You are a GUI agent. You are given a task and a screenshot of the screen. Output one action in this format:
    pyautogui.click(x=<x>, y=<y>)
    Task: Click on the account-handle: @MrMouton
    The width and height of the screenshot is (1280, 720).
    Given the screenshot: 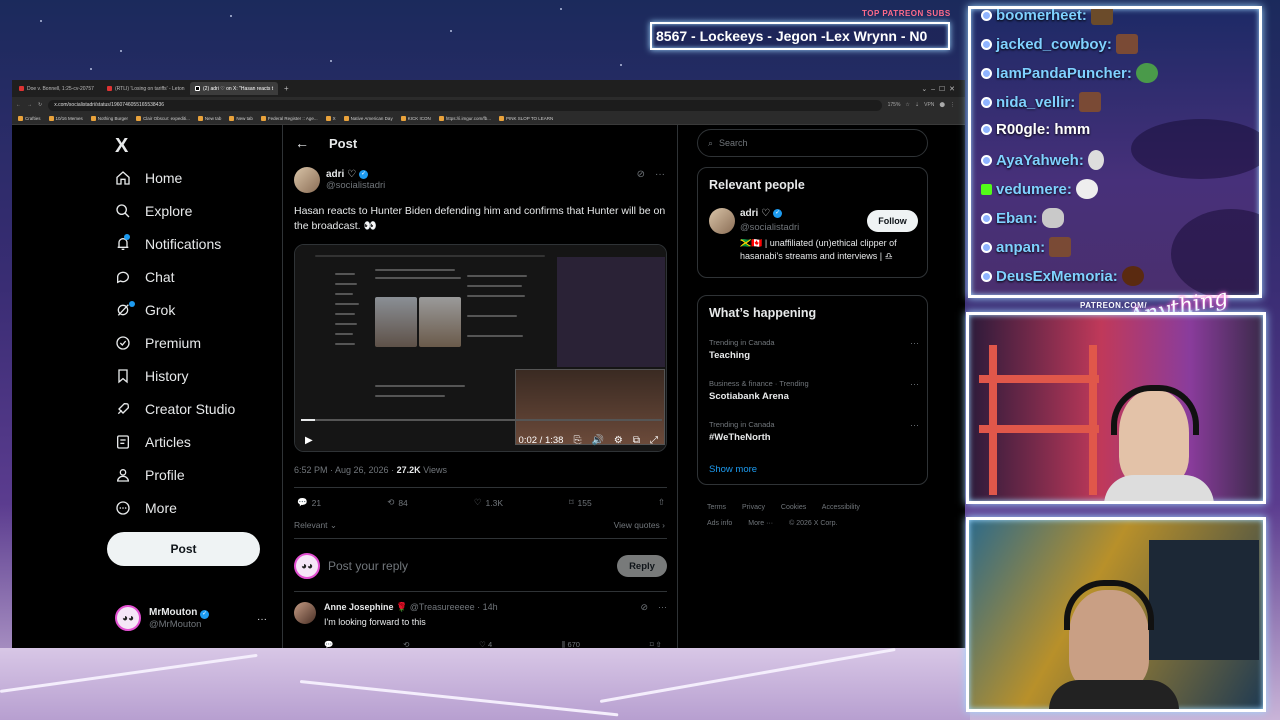 What is the action you would take?
    pyautogui.click(x=175, y=624)
    